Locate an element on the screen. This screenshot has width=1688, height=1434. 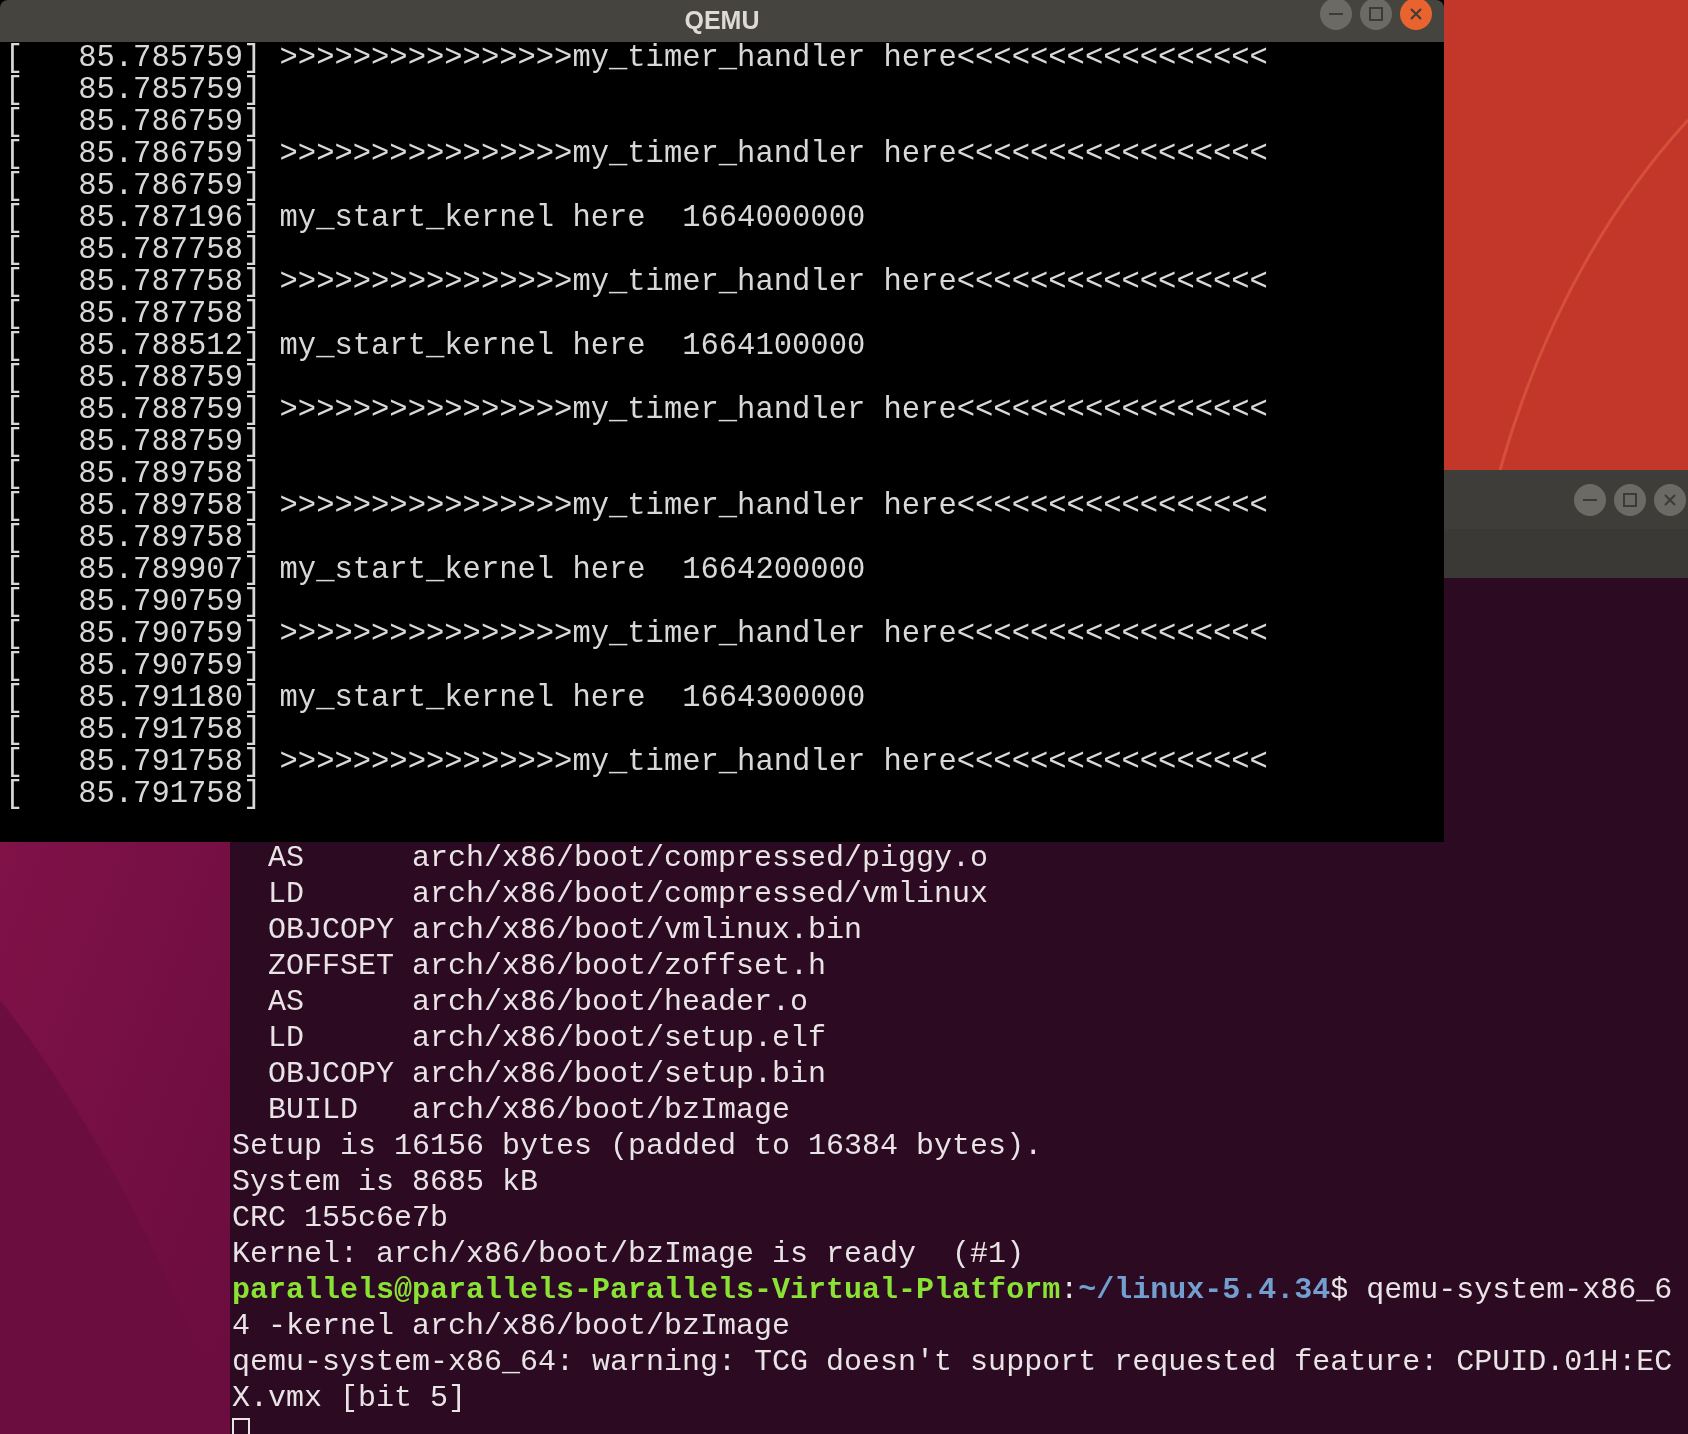
console-line: [ 85.787196] my_start_kernel here 1664000000 is located at coordinates (435, 218).